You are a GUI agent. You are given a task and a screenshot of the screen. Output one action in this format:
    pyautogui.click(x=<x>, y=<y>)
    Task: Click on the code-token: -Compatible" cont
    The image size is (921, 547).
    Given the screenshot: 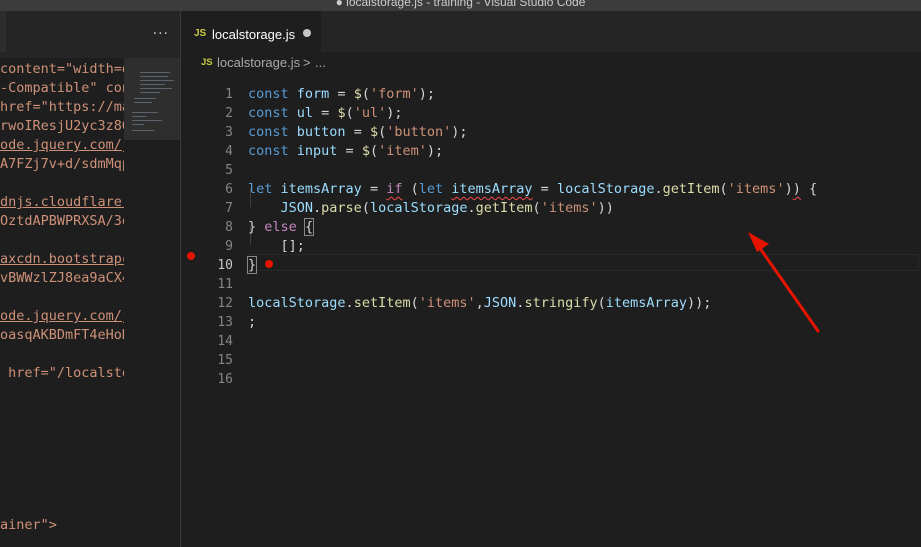 What is the action you would take?
    pyautogui.click(x=62, y=88)
    